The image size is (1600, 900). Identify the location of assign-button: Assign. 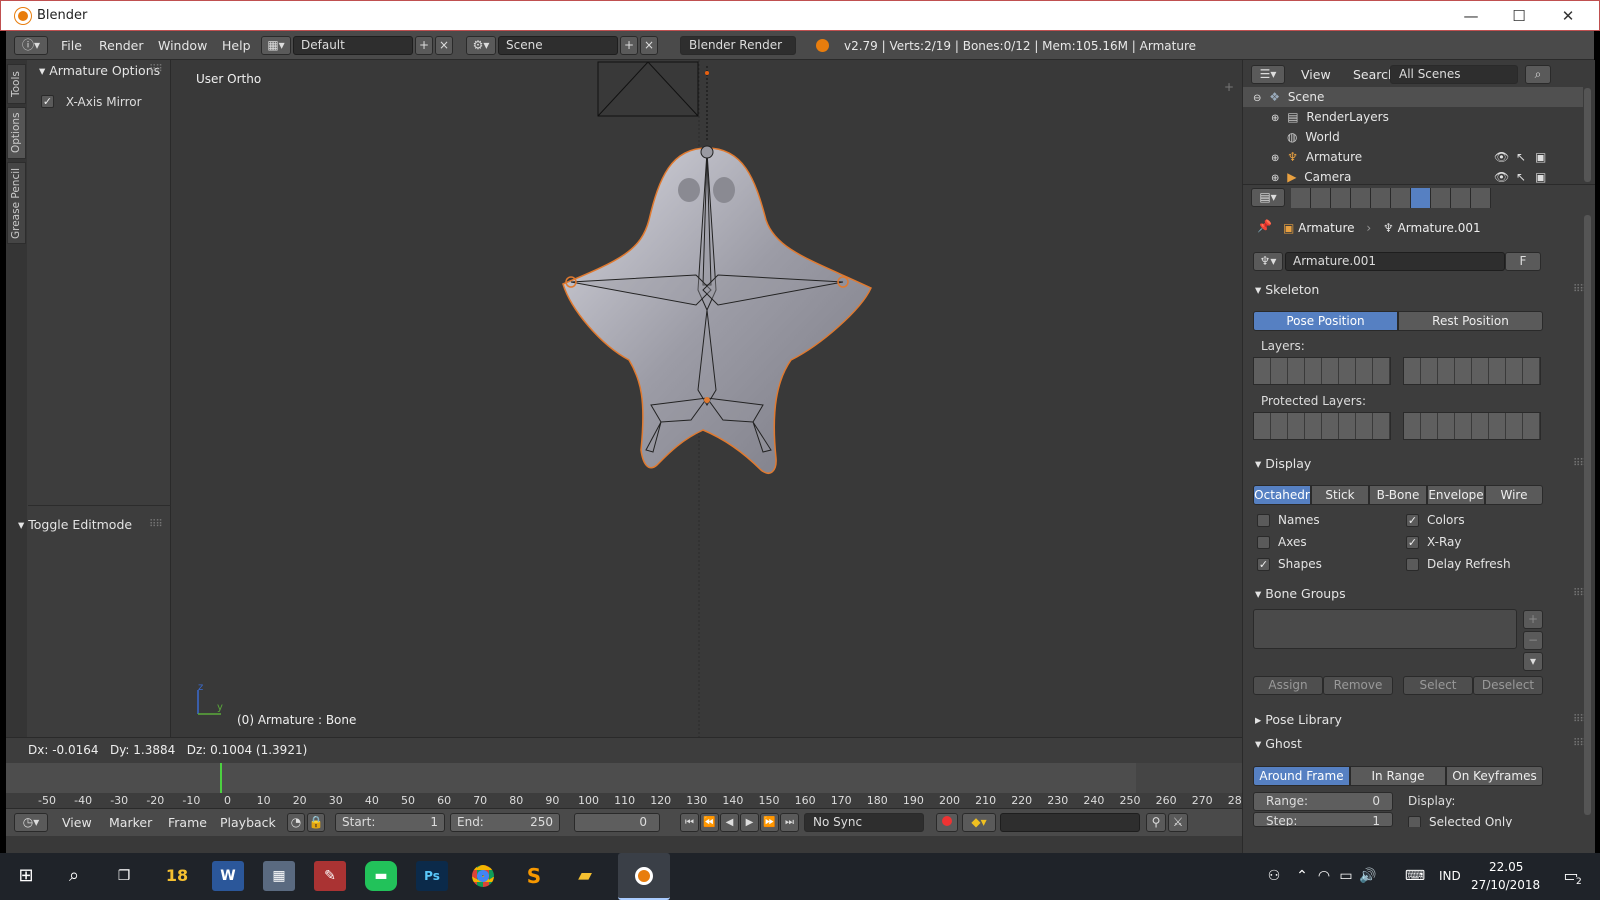
(1288, 685).